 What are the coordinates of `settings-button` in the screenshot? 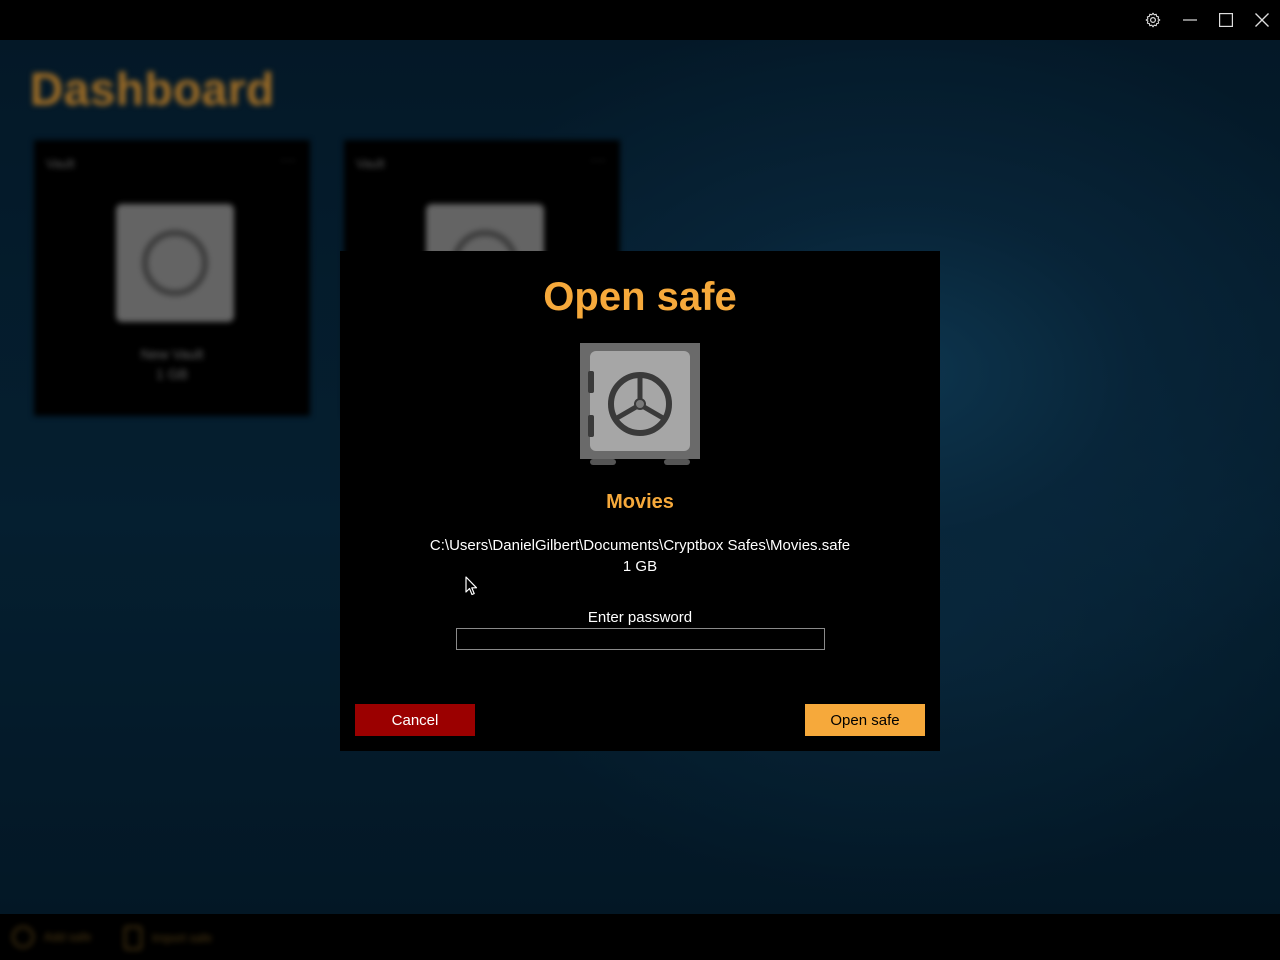 It's located at (1153, 20).